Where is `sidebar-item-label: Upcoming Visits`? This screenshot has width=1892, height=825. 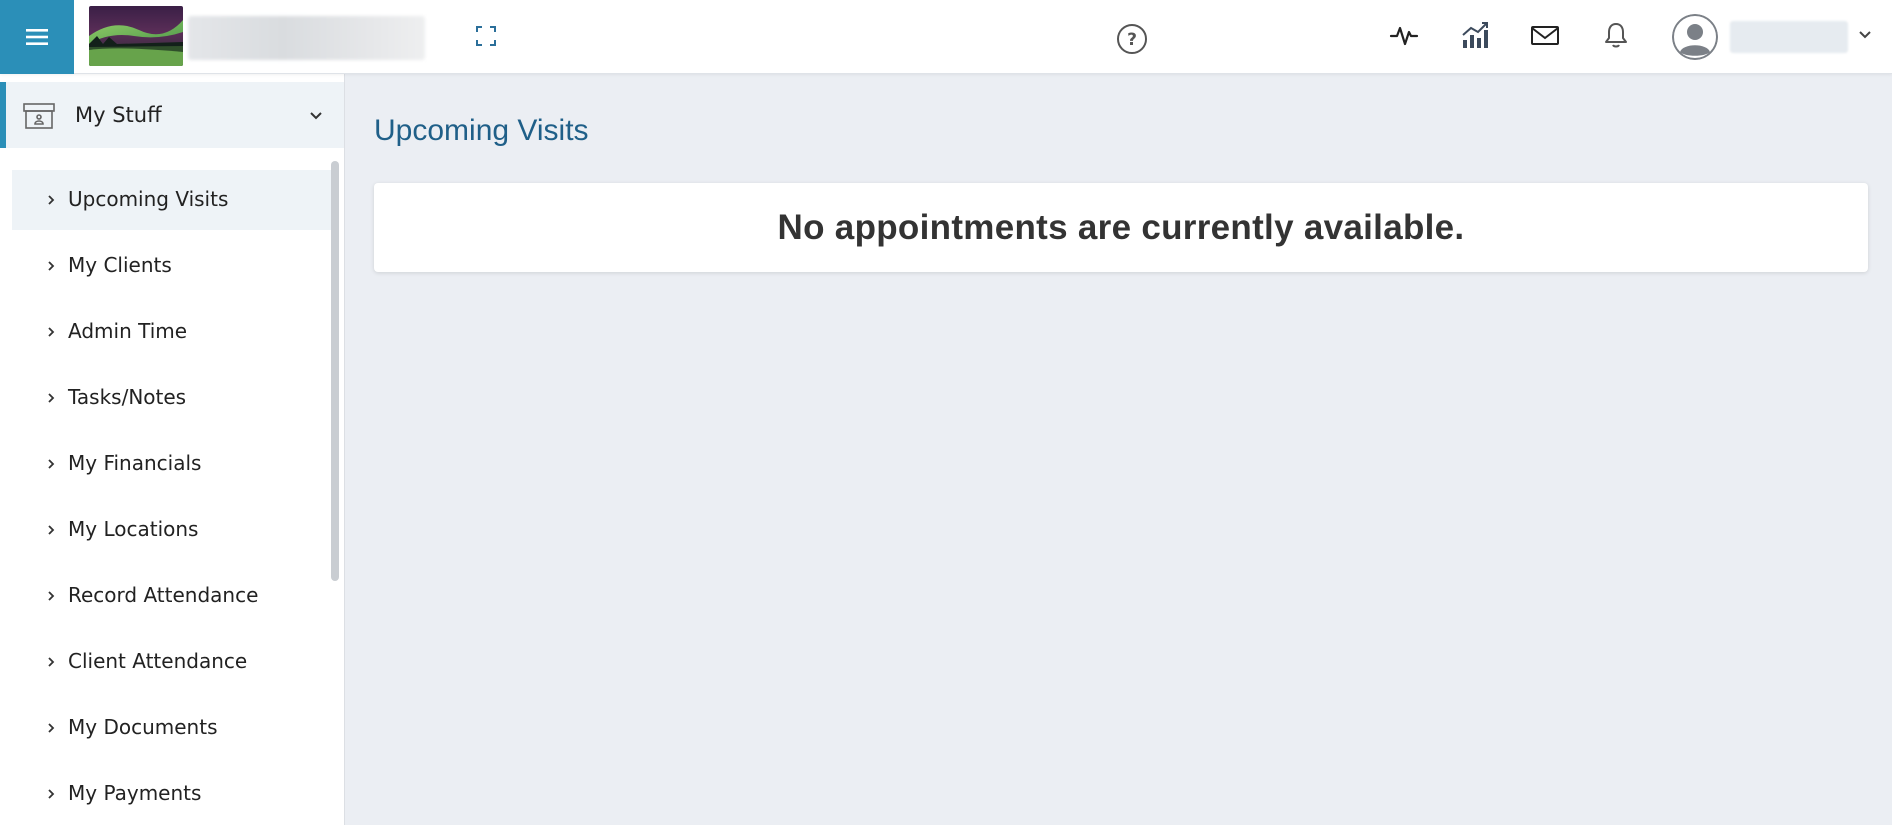 sidebar-item-label: Upcoming Visits is located at coordinates (148, 199).